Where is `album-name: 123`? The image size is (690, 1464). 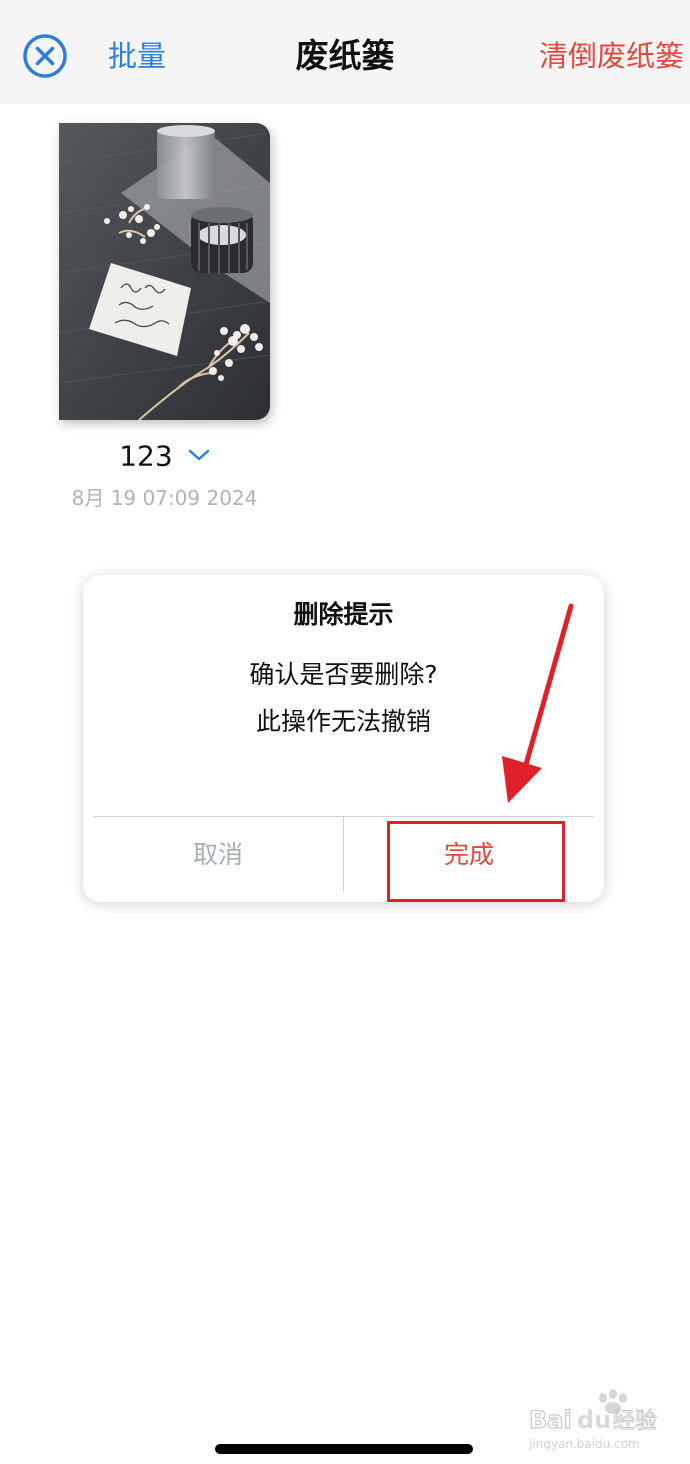 album-name: 123 is located at coordinates (146, 456).